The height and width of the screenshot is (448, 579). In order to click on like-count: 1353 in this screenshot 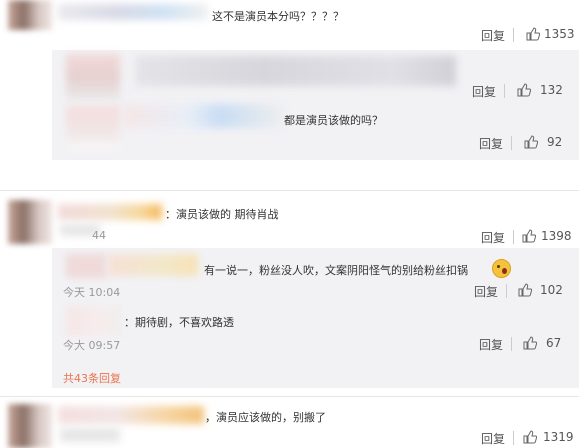, I will do `click(559, 34)`.